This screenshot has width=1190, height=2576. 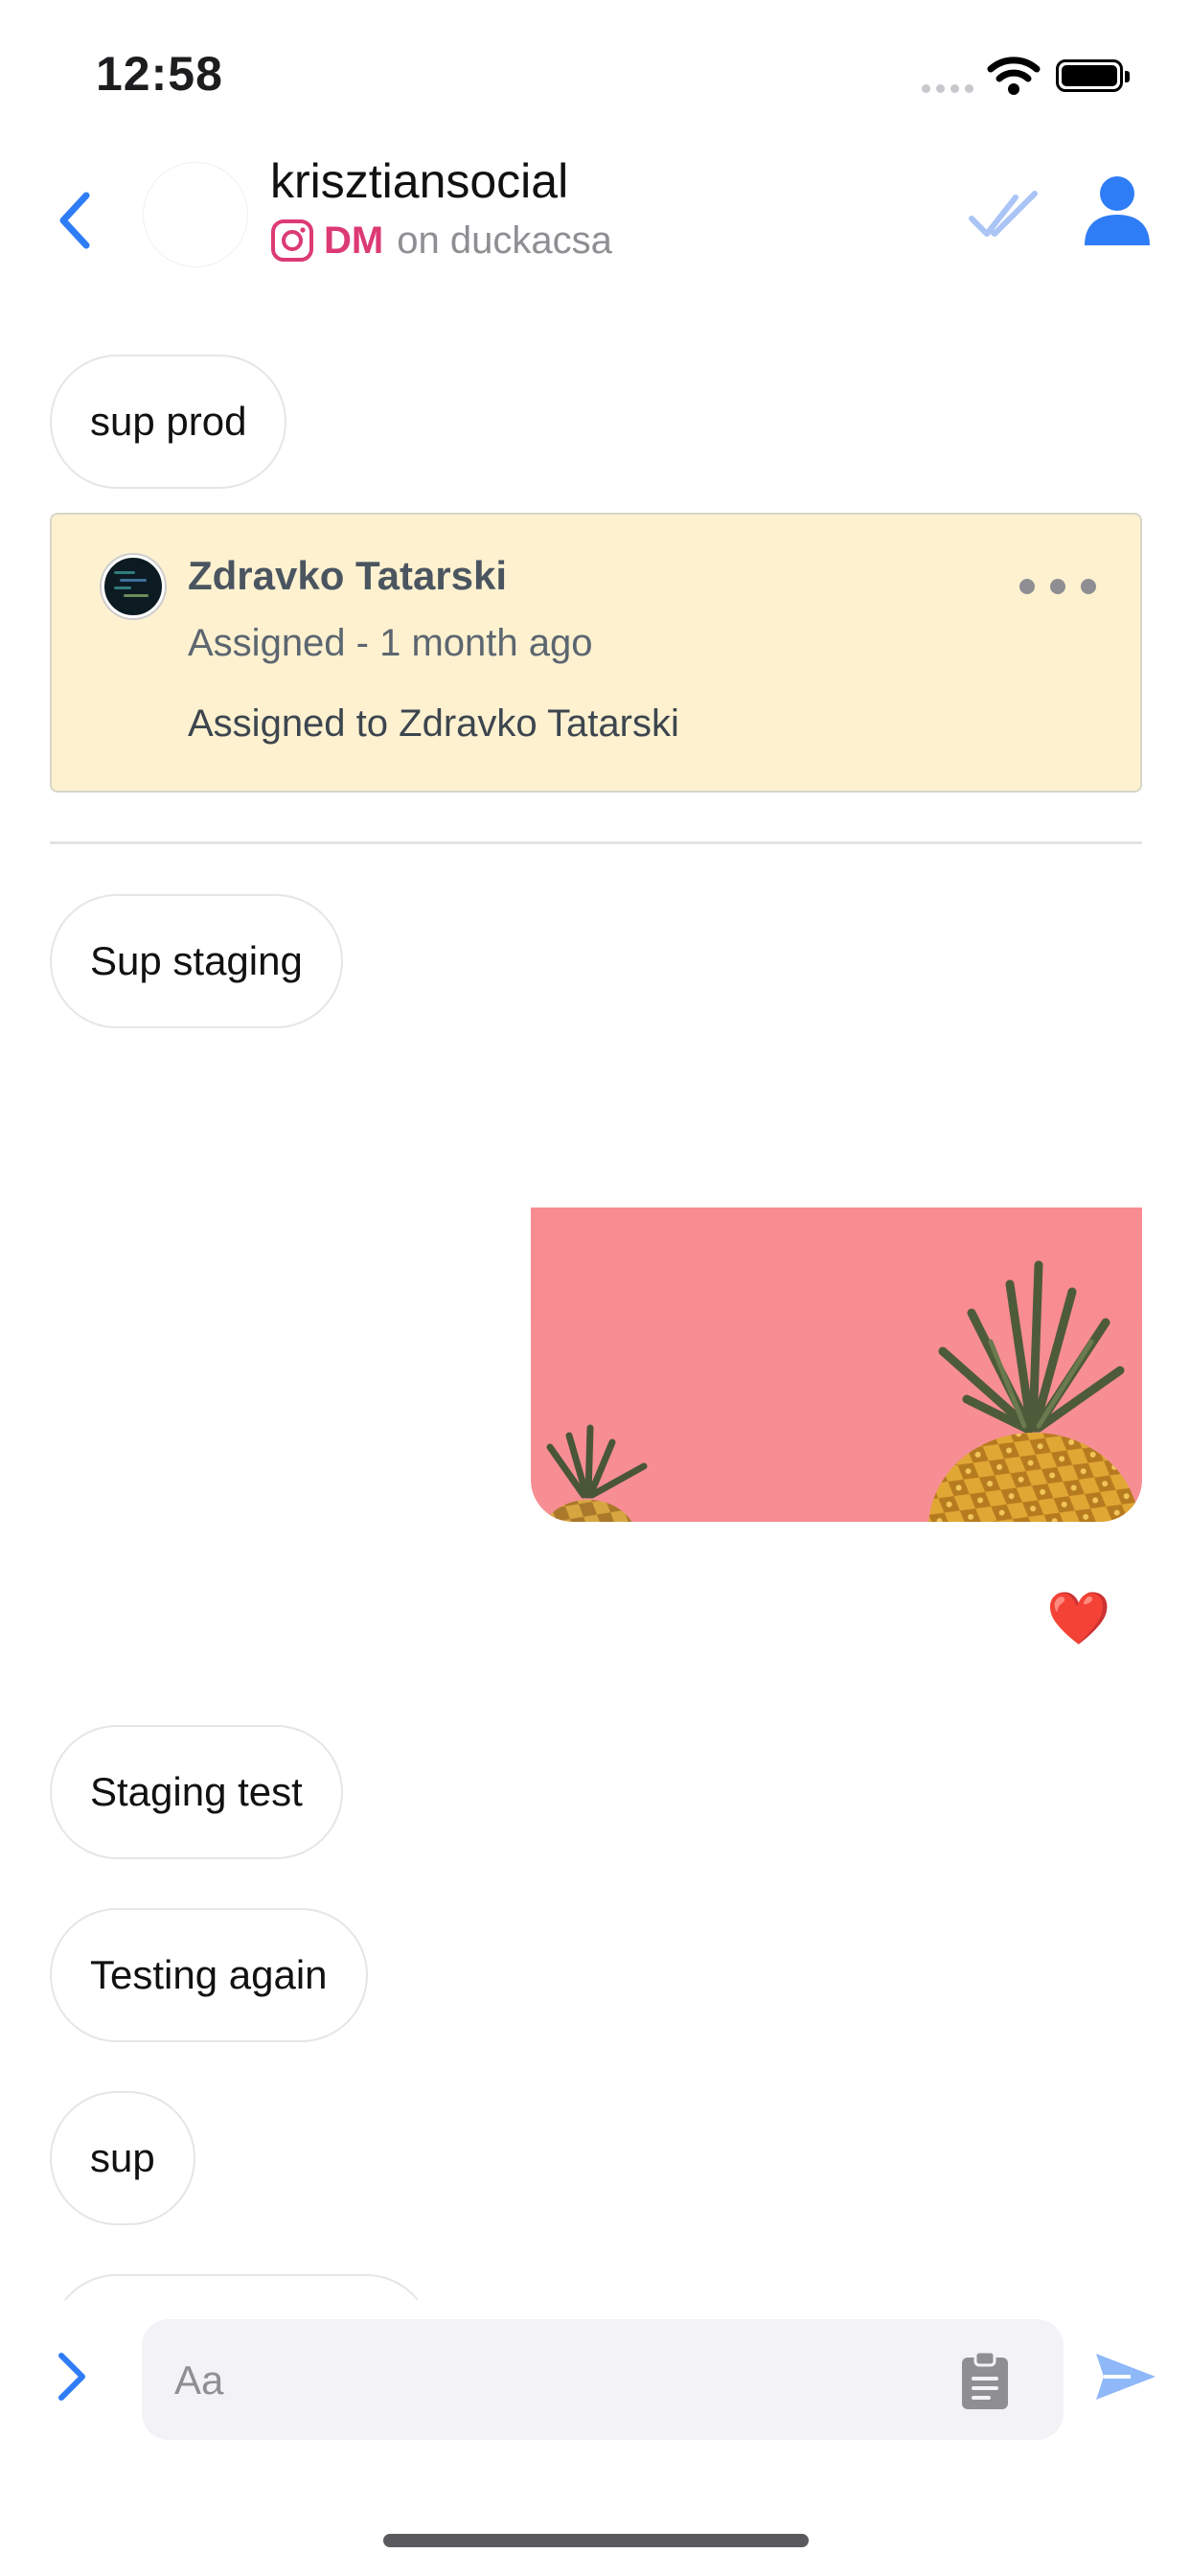 I want to click on message-composer, so click(x=595, y=2376).